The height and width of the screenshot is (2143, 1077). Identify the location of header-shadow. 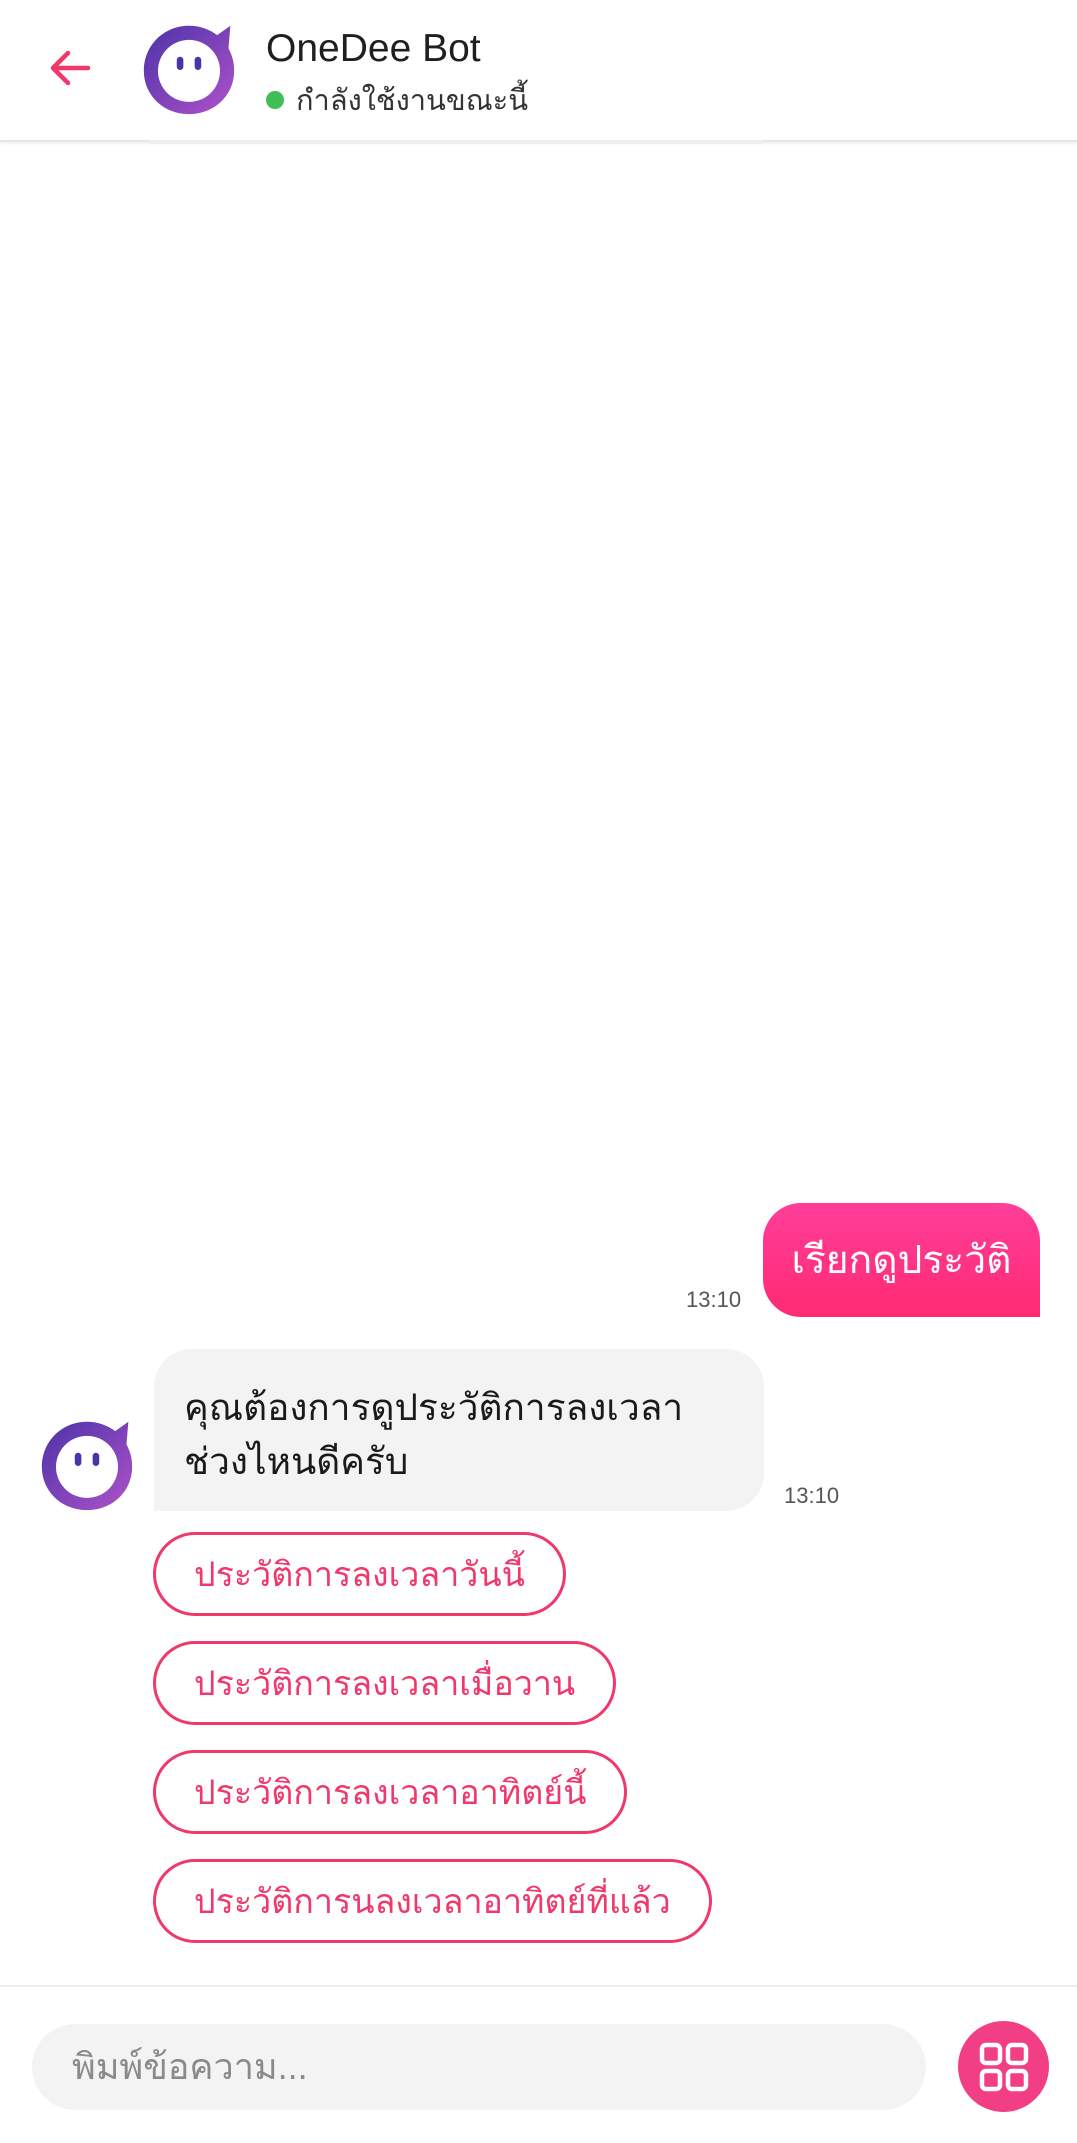
(456, 142).